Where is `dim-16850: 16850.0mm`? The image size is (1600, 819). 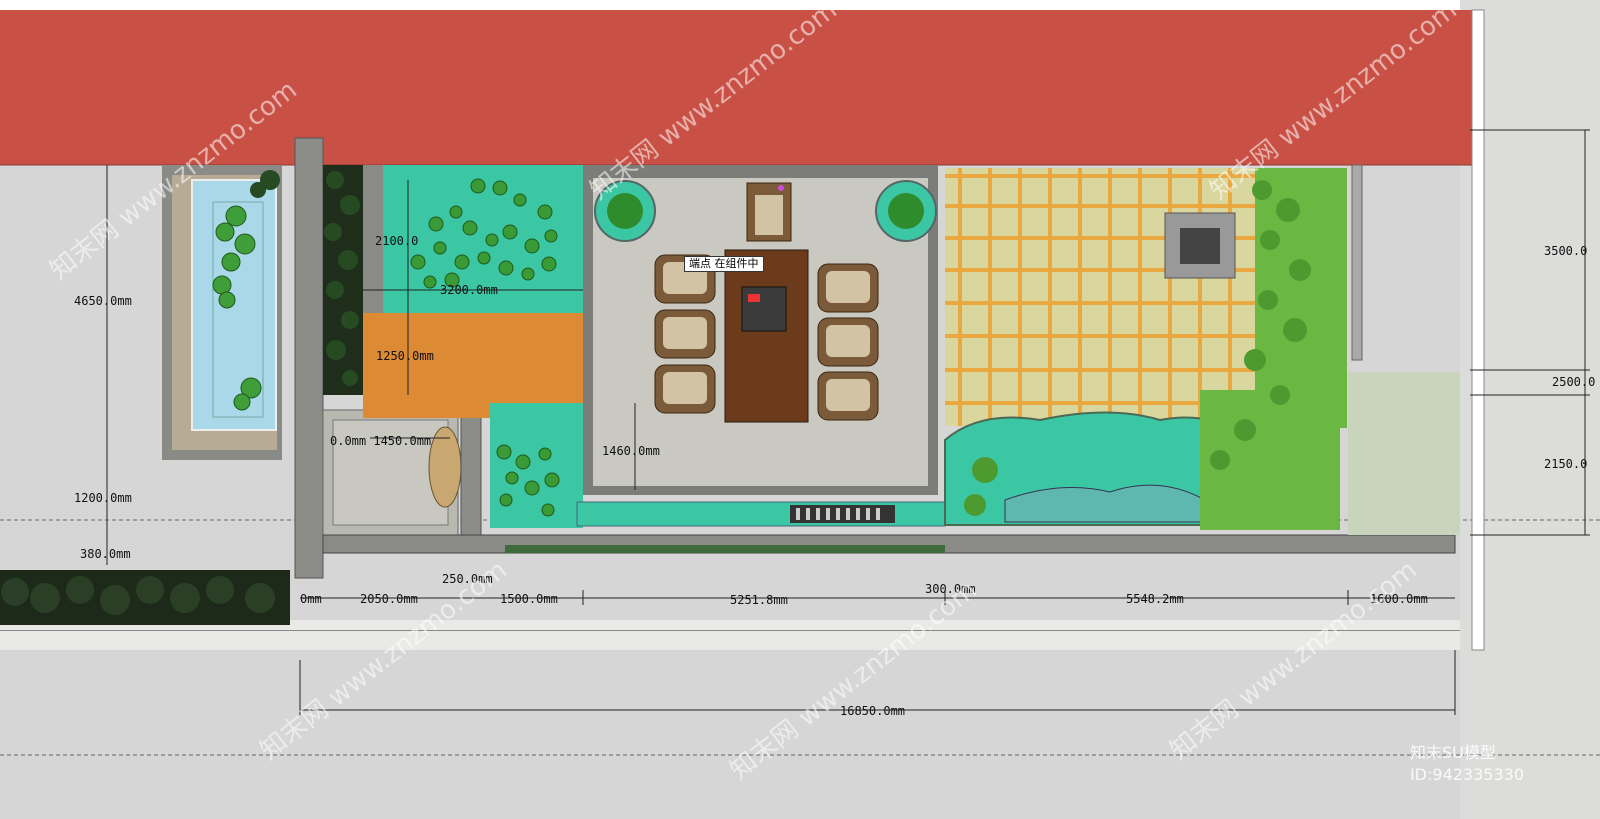
dim-16850: 16850.0mm is located at coordinates (872, 711).